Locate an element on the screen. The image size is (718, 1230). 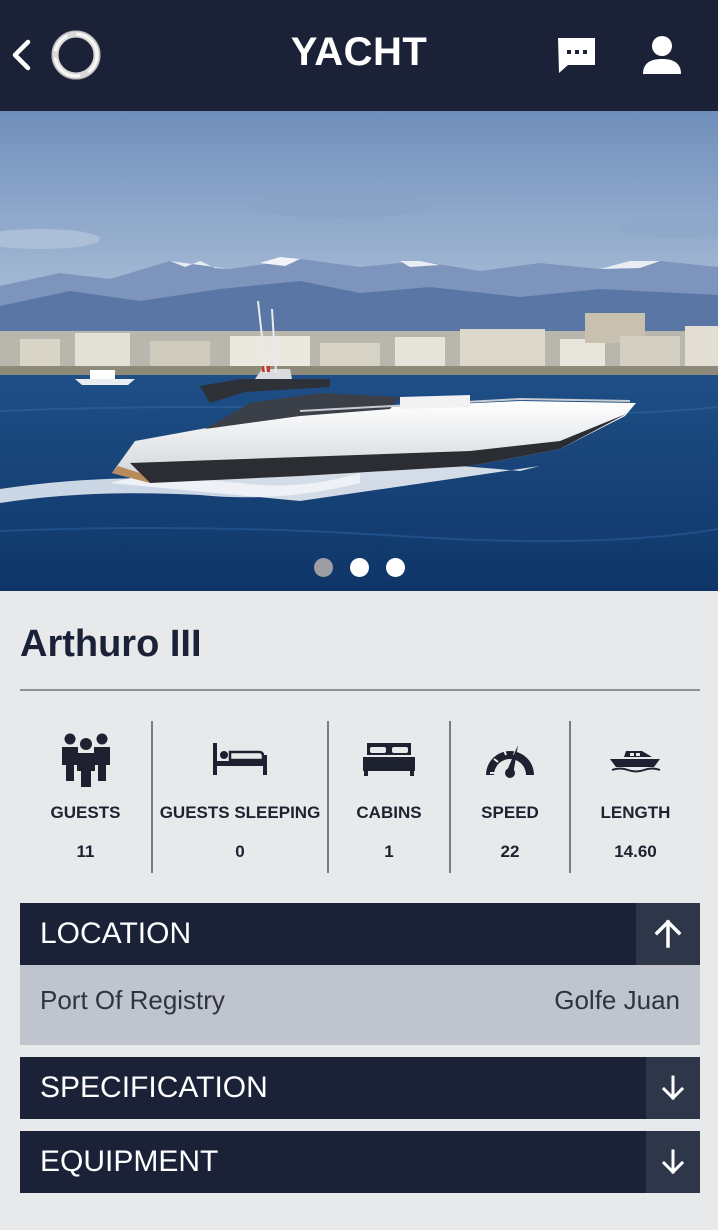
row-label: Port Of Registry is located at coordinates (132, 1000).